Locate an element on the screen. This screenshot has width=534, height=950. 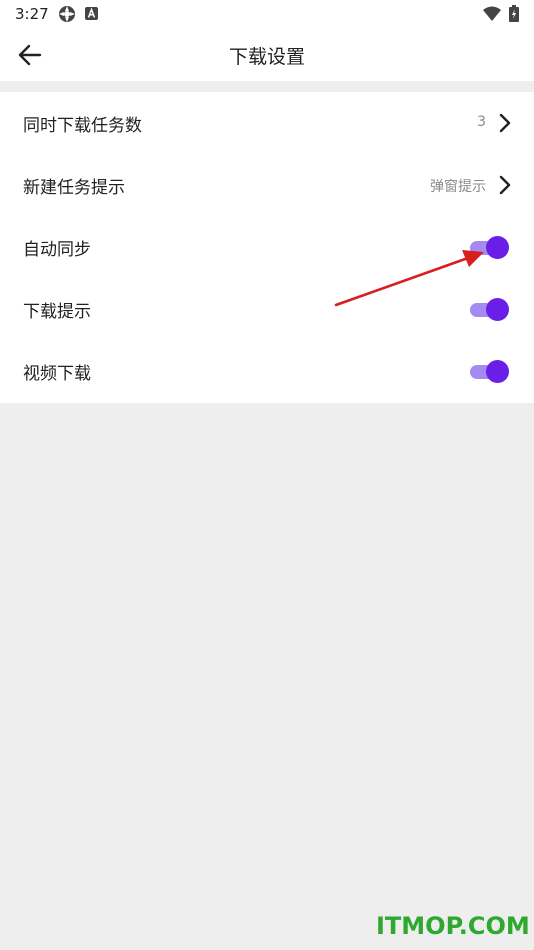
setting-label: 视频下载 is located at coordinates (57, 374).